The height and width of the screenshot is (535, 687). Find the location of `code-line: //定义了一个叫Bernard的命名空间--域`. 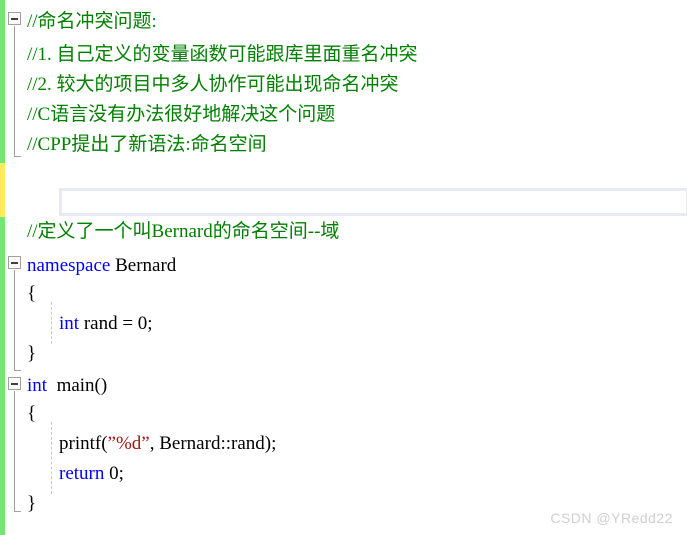

code-line: //定义了一个叫Bernard的命名空间--域 is located at coordinates (183, 231).